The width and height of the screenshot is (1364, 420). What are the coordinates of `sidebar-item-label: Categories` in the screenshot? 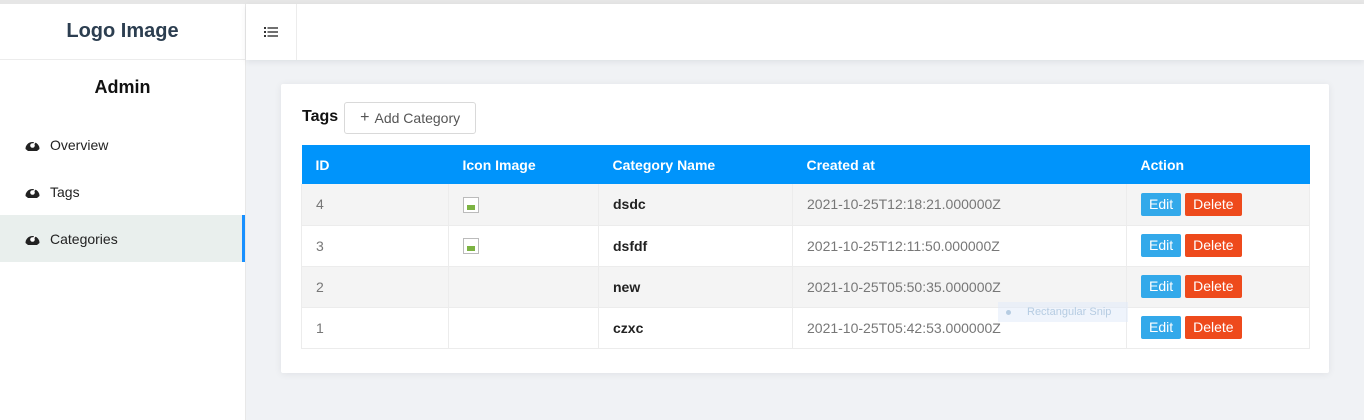 It's located at (84, 238).